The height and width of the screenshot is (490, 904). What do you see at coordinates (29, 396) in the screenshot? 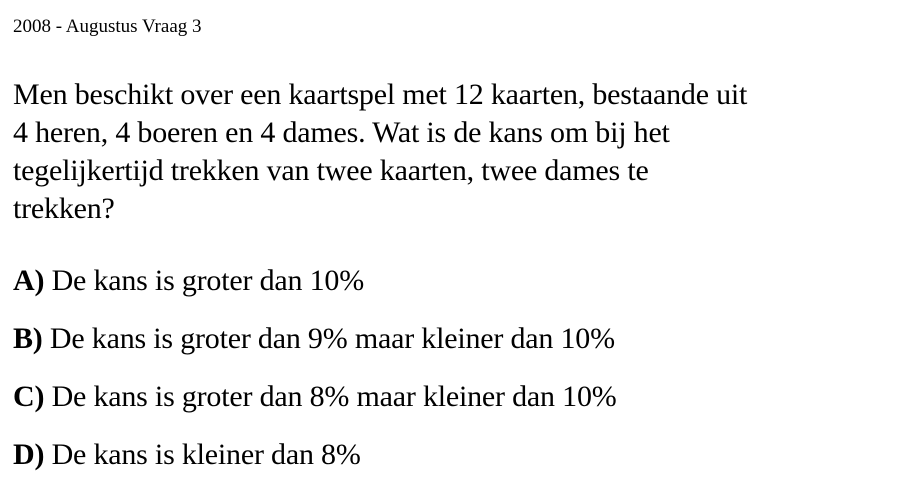
I see `option-letter: C)` at bounding box center [29, 396].